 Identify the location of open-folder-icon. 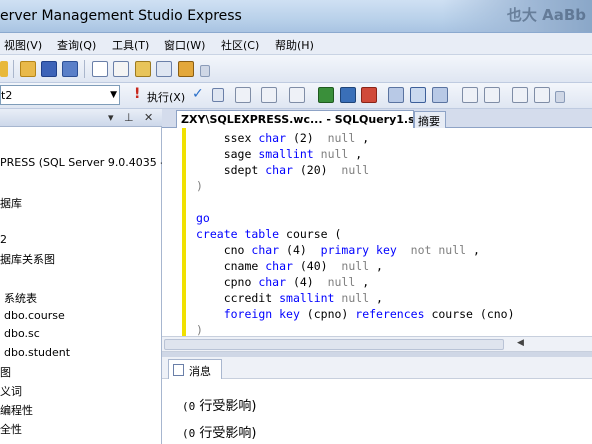
(28, 69).